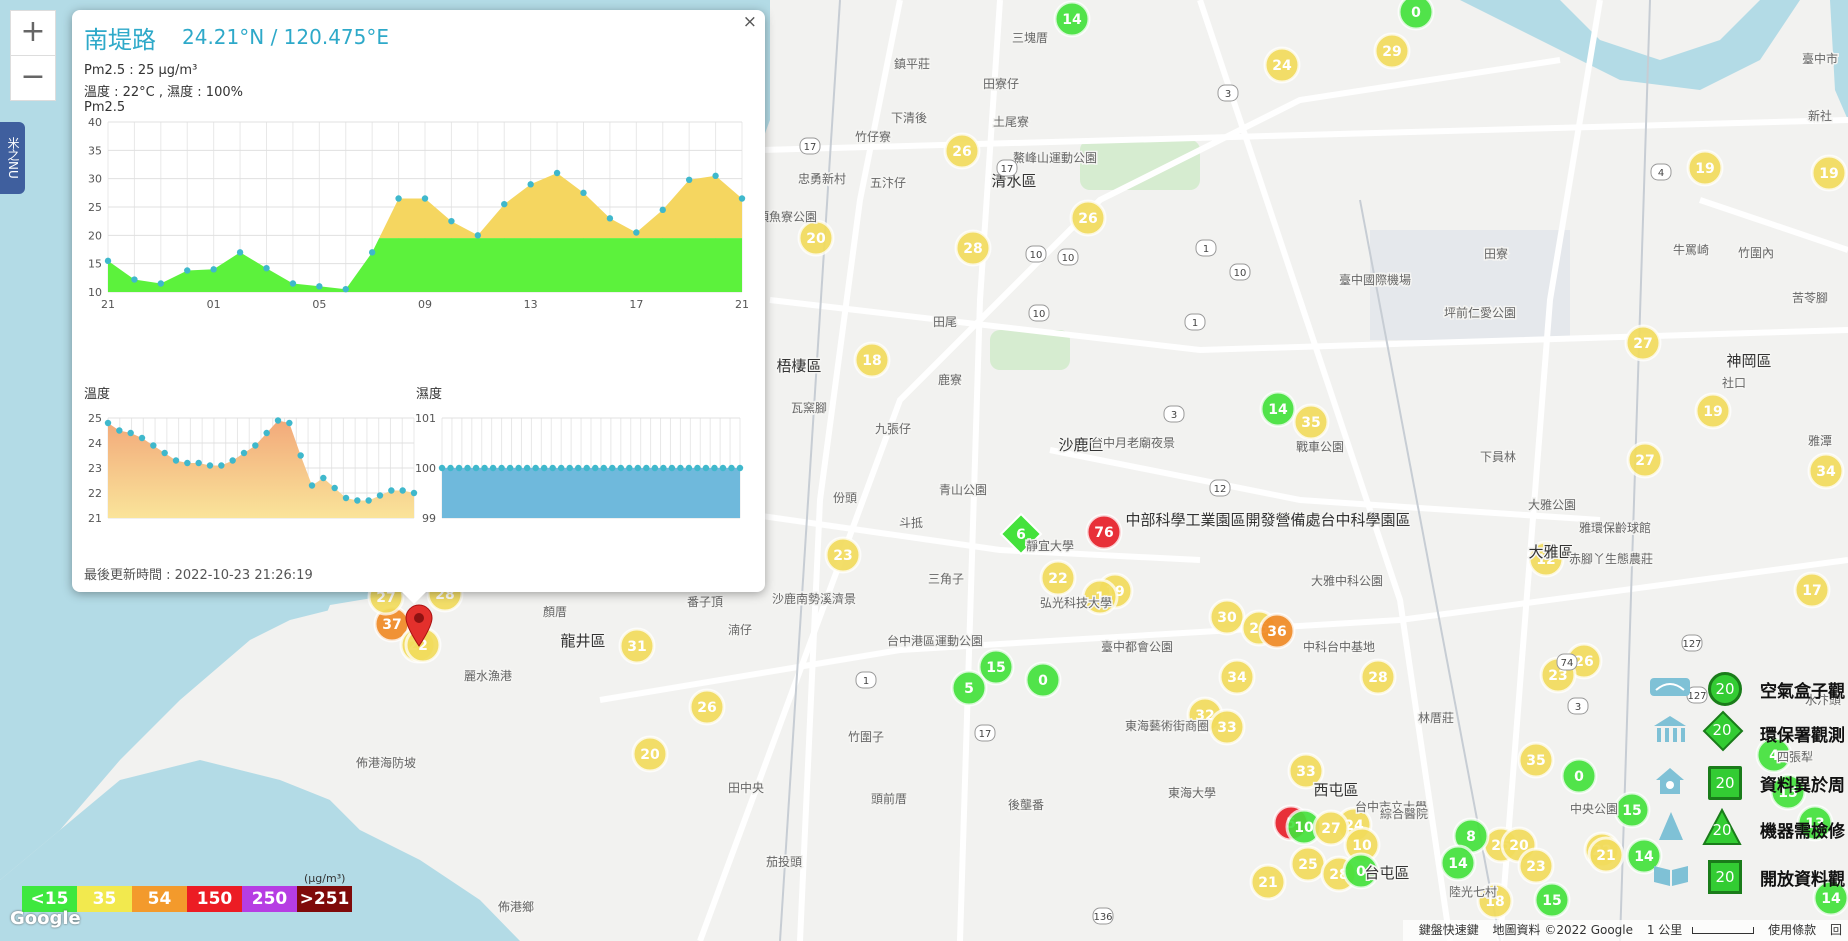 The height and width of the screenshot is (941, 1848). I want to click on map-place-label: 顏厝, so click(555, 611).